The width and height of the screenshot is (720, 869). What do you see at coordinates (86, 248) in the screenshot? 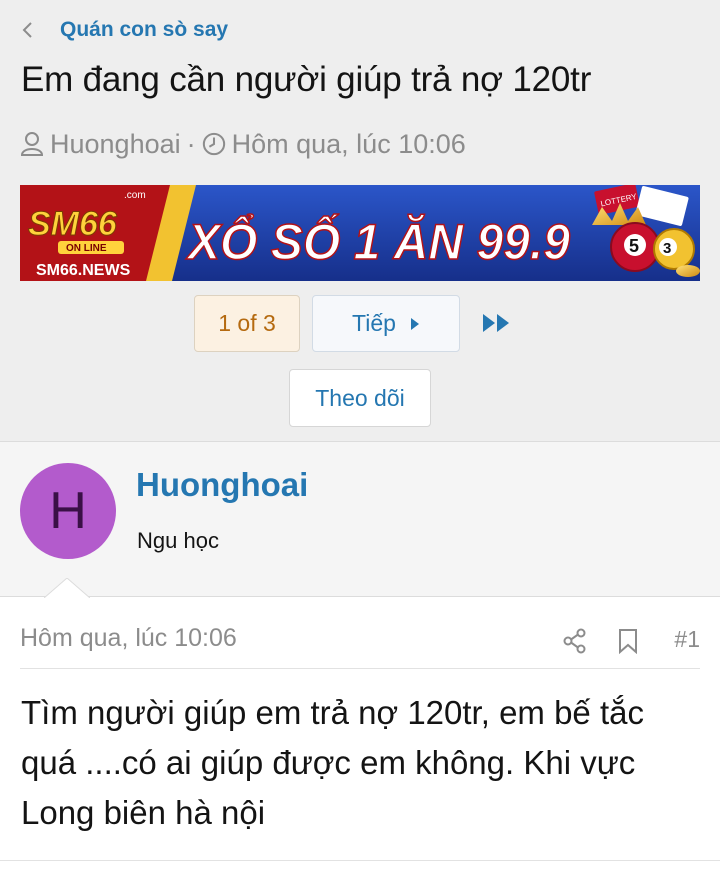
I see `banner-logo-sub: ON LINE` at bounding box center [86, 248].